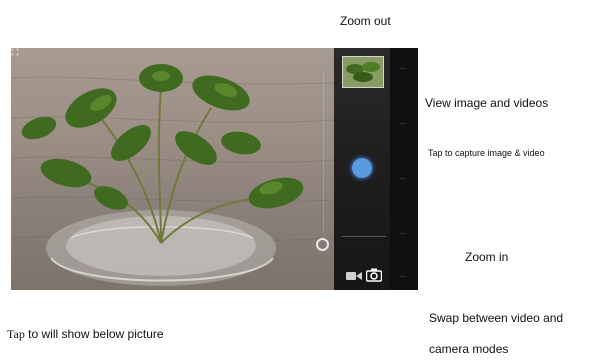 This screenshot has width=599, height=360. Describe the element at coordinates (486, 153) in the screenshot. I see `capture-annotation: Tap to capture image & video` at that location.